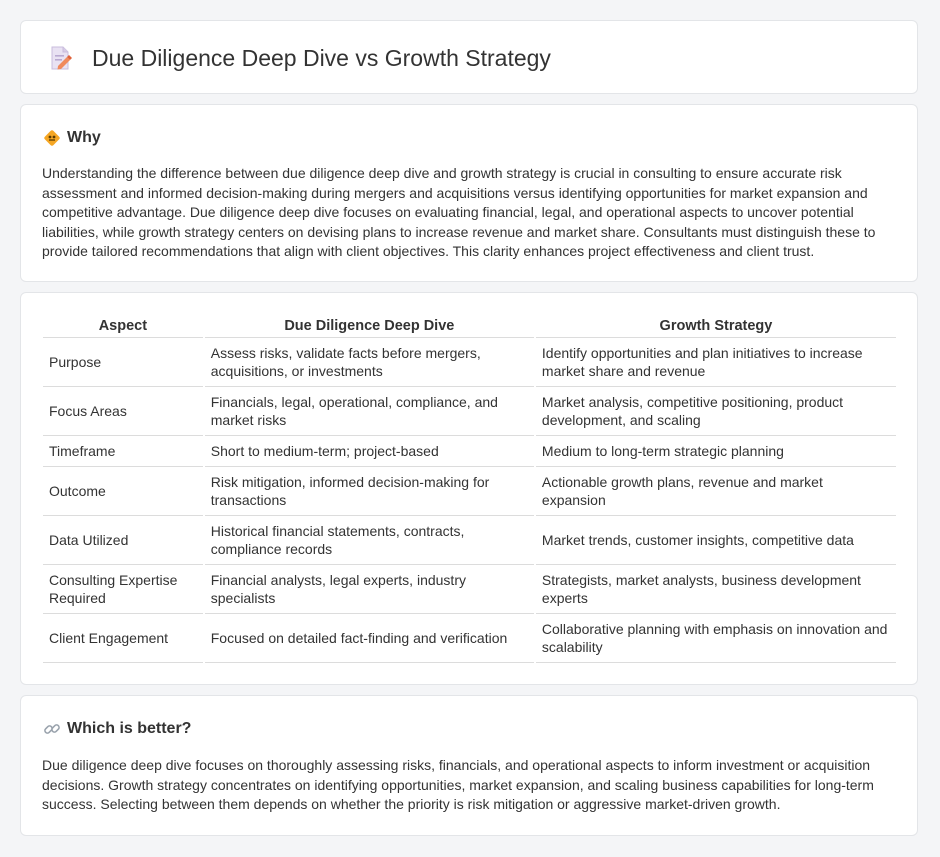  Describe the element at coordinates (123, 451) in the screenshot. I see `aspect-cell: Timeframe` at that location.